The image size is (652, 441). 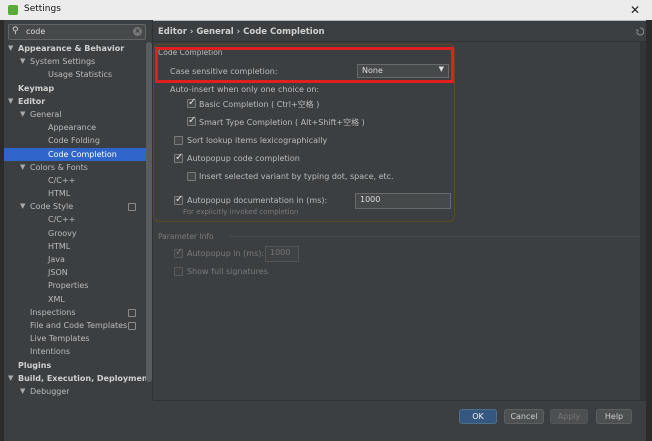 I want to click on parameter-autopopup-input: 1000, so click(x=282, y=254).